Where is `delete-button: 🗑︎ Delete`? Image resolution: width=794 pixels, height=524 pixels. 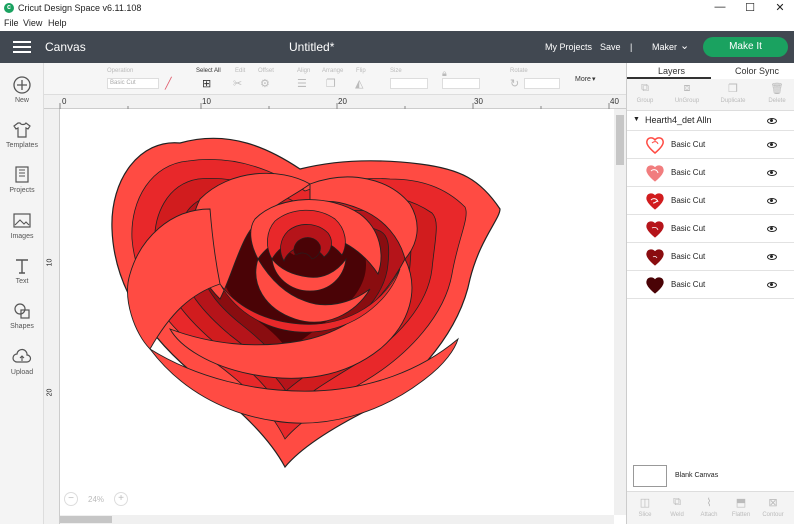 delete-button: 🗑︎ Delete is located at coordinates (776, 93).